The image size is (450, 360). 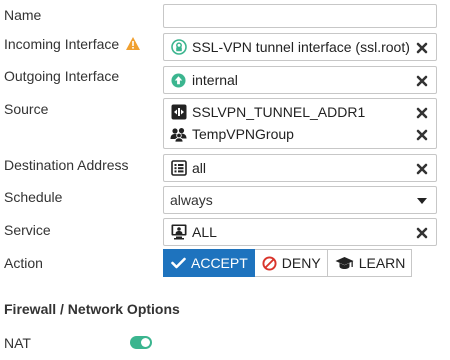 I want to click on outgoing-interface-entry: internal, so click(x=300, y=80).